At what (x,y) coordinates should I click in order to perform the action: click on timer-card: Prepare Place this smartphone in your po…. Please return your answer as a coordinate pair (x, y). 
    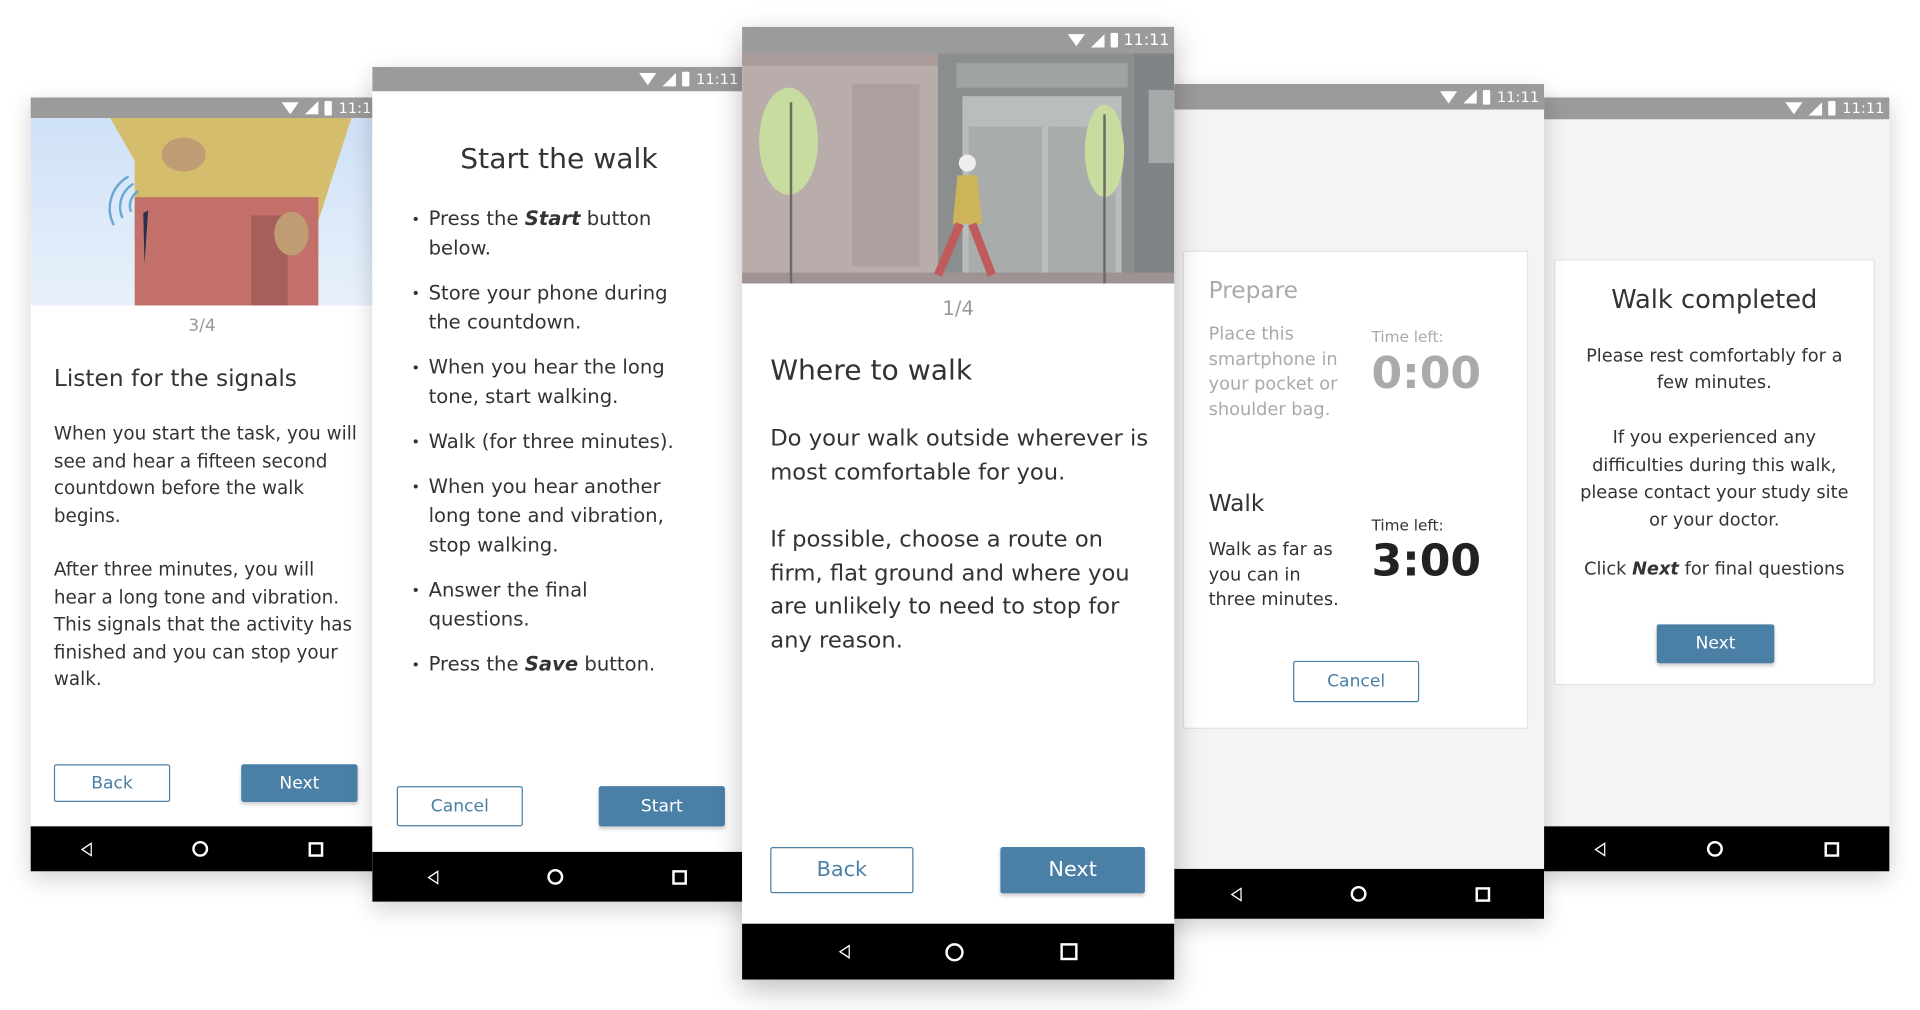
    Looking at the image, I should click on (1355, 489).